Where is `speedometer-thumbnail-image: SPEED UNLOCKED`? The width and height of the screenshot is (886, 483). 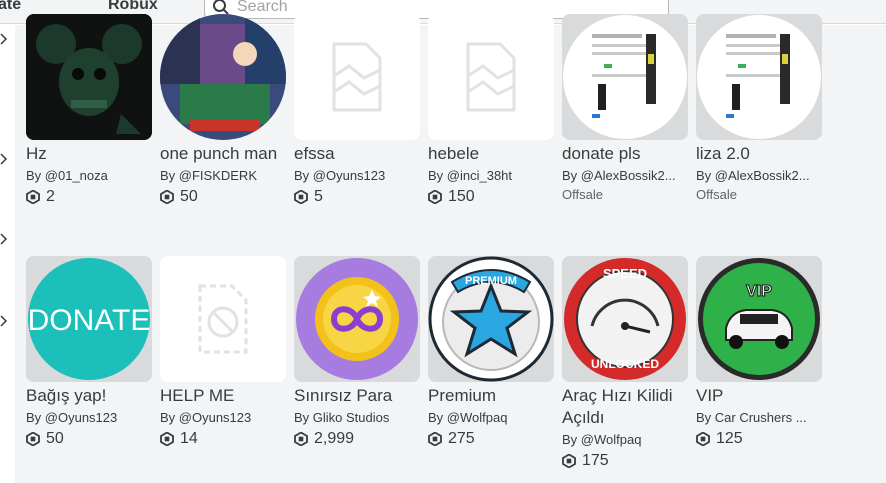 speedometer-thumbnail-image: SPEED UNLOCKED is located at coordinates (625, 319).